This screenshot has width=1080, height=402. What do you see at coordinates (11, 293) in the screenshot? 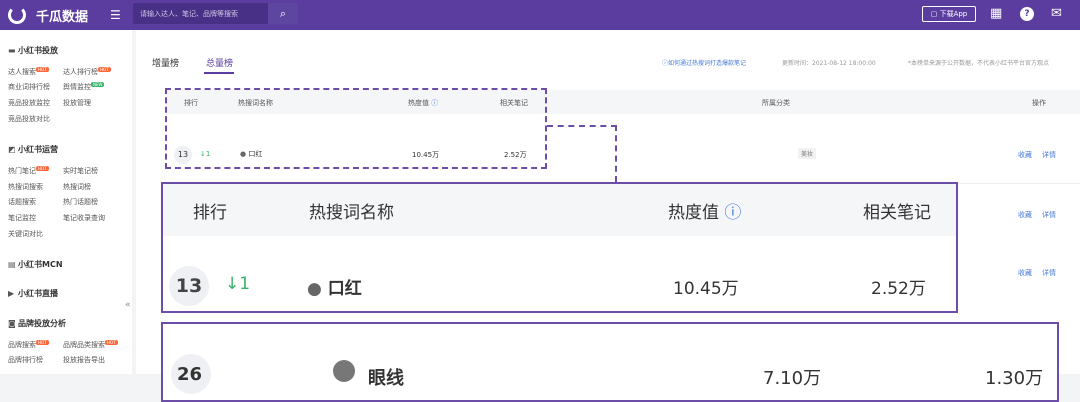
I see `video-icon: ▶` at bounding box center [11, 293].